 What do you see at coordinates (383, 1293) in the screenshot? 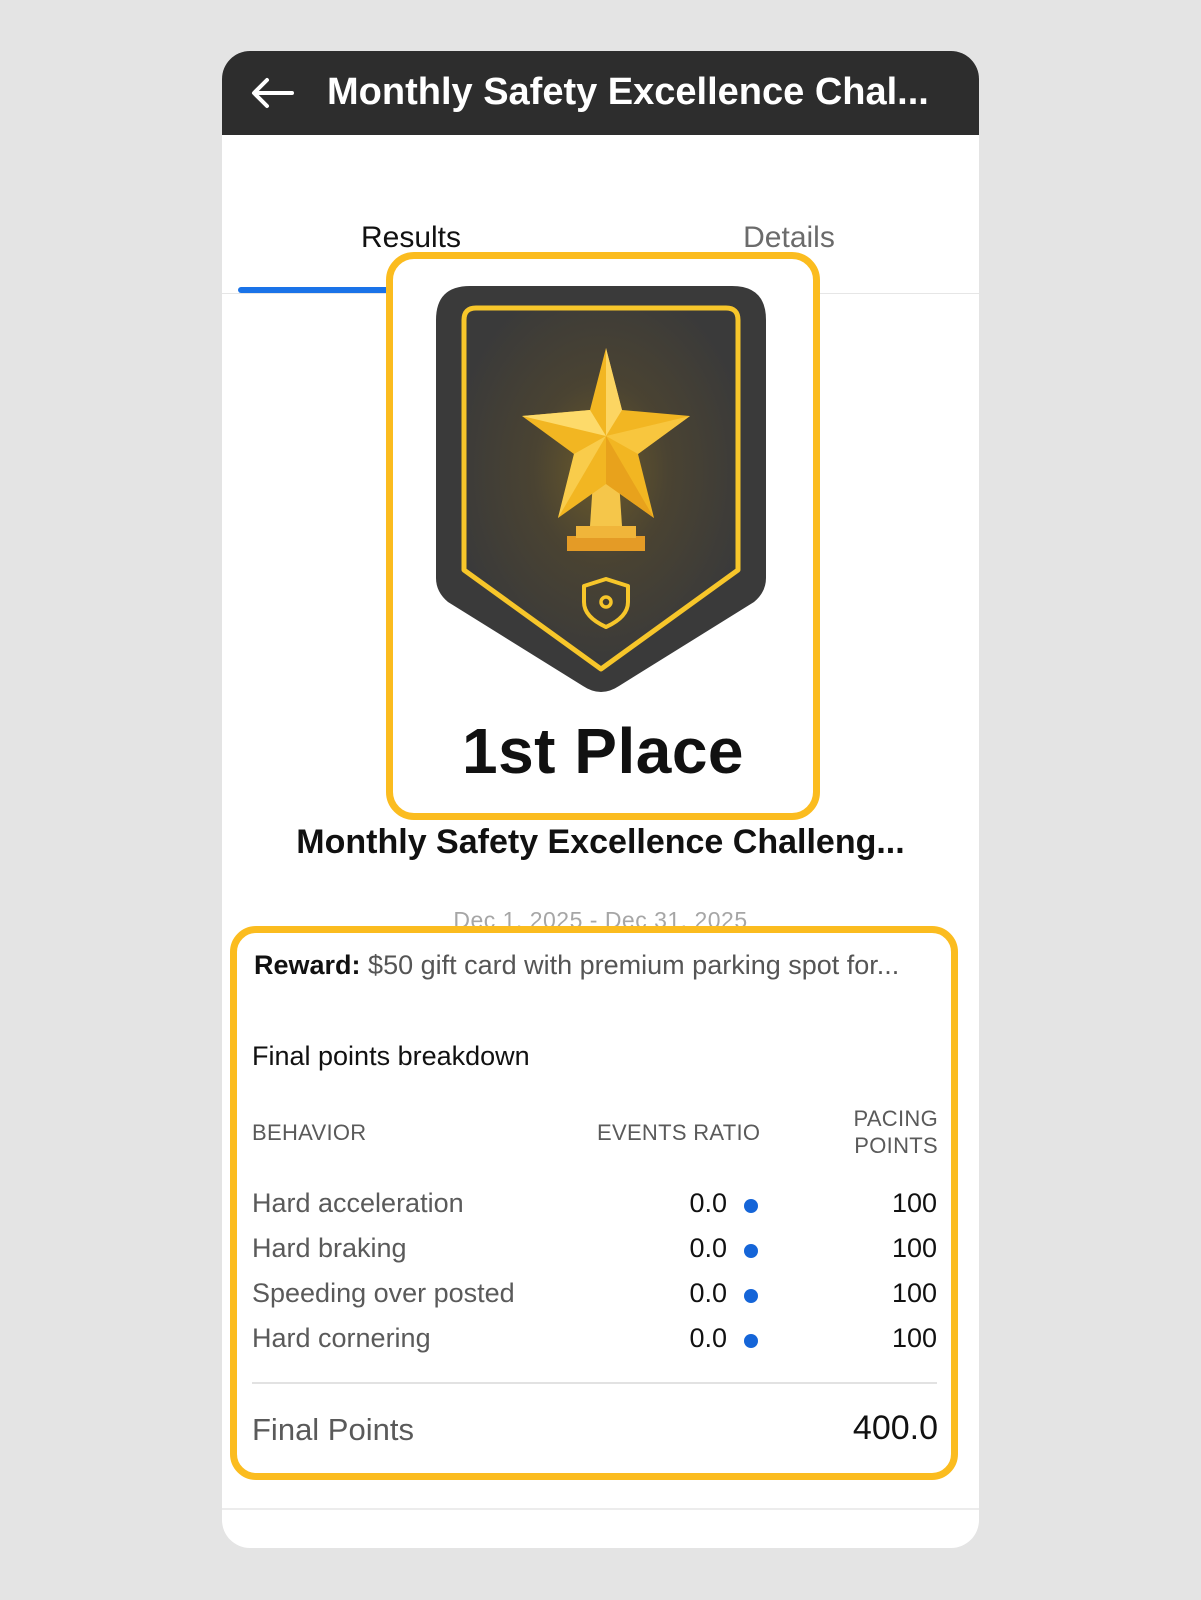
I see `behavior-name: Speeding over posted` at bounding box center [383, 1293].